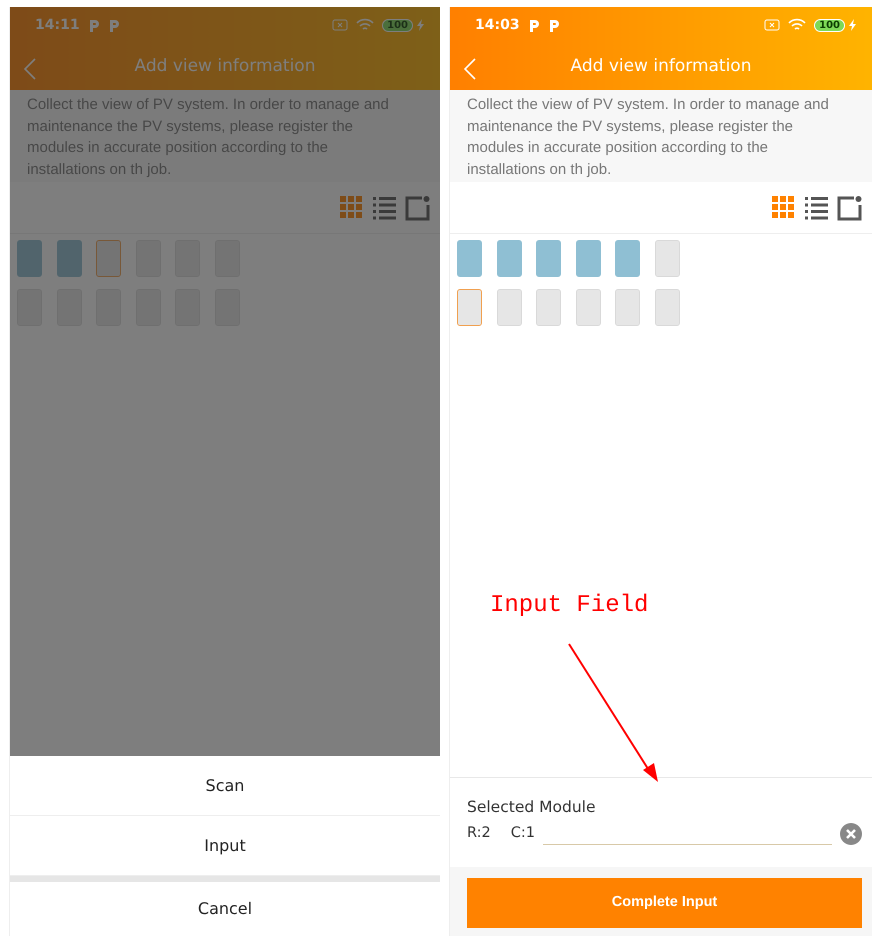  I want to click on clear-icon, so click(851, 834).